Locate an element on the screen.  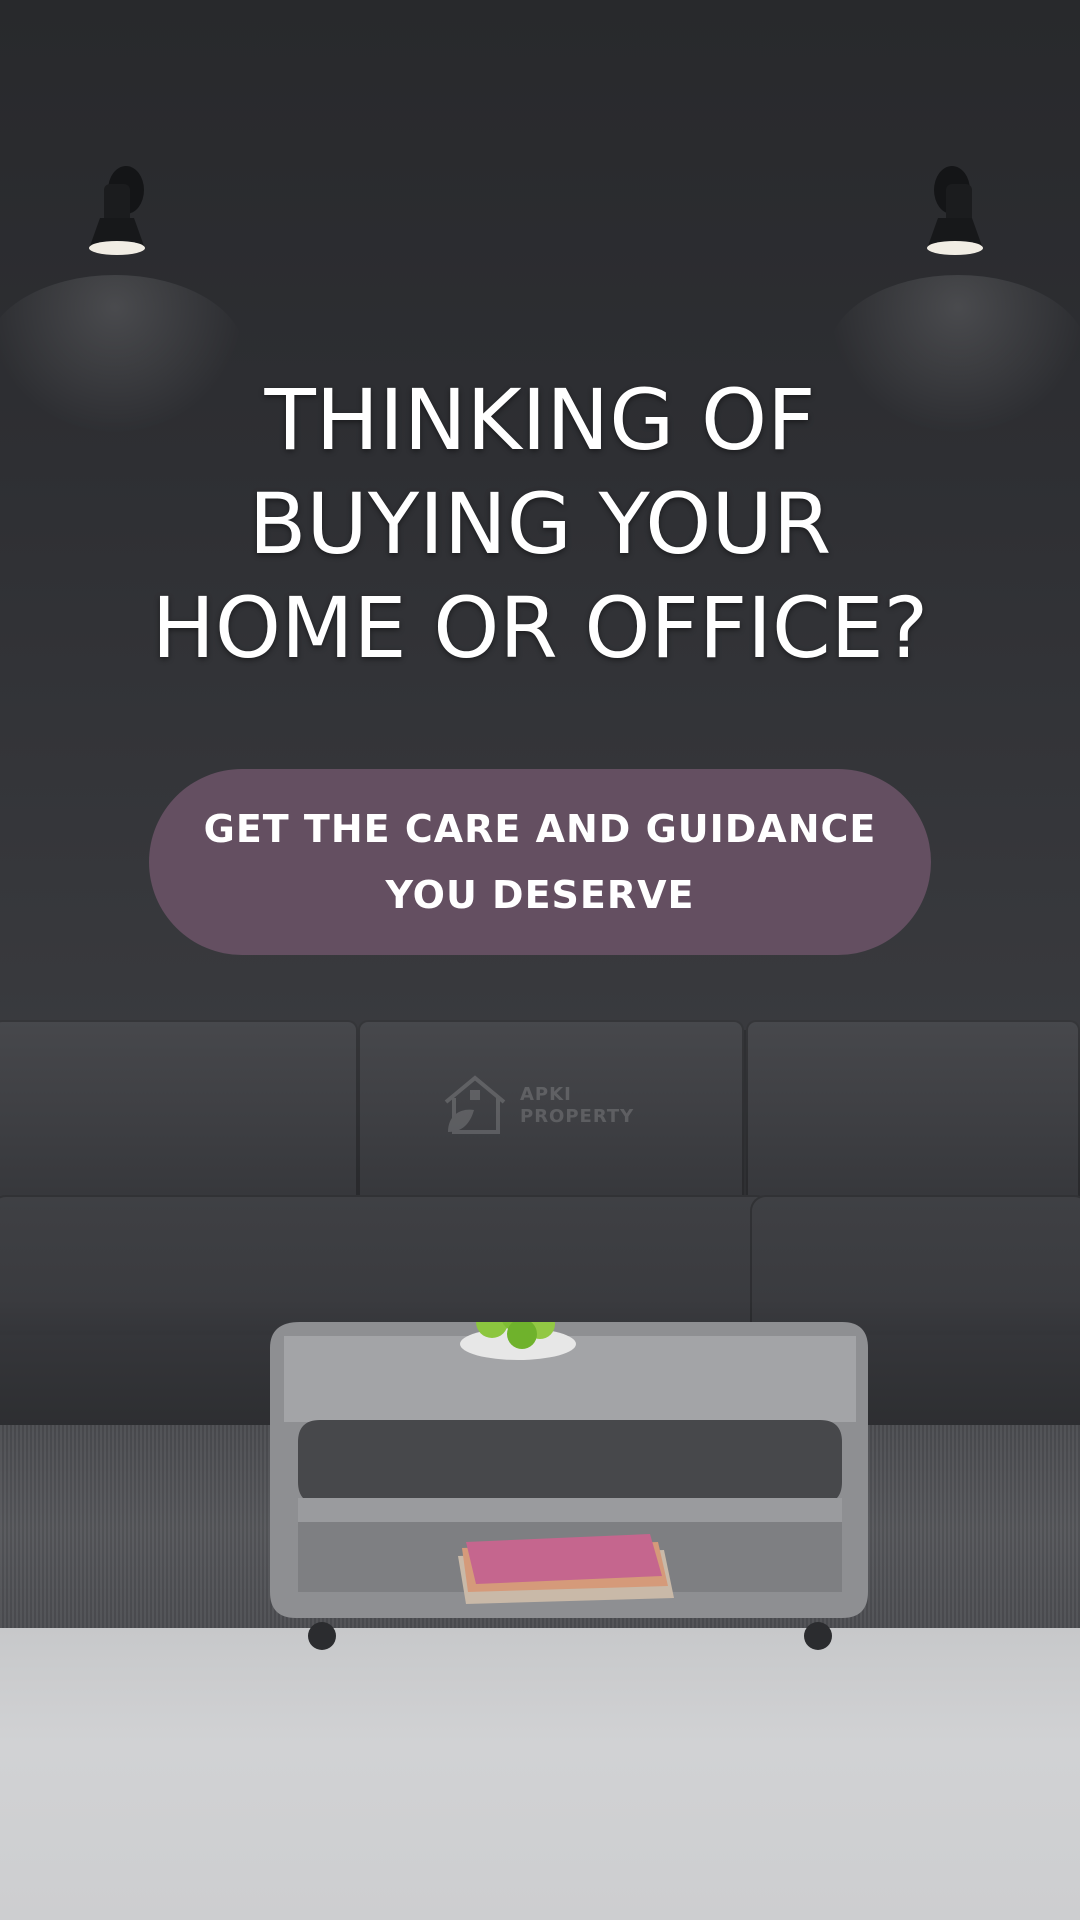
cta-line-2: YOU DESERVE is located at coordinates (540, 895).